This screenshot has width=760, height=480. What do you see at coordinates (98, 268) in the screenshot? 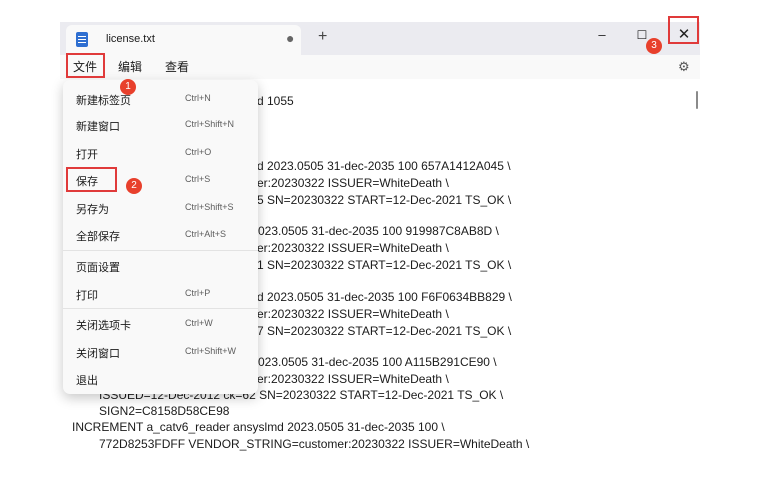
I see `menu-item-label: 页面设置` at bounding box center [98, 268].